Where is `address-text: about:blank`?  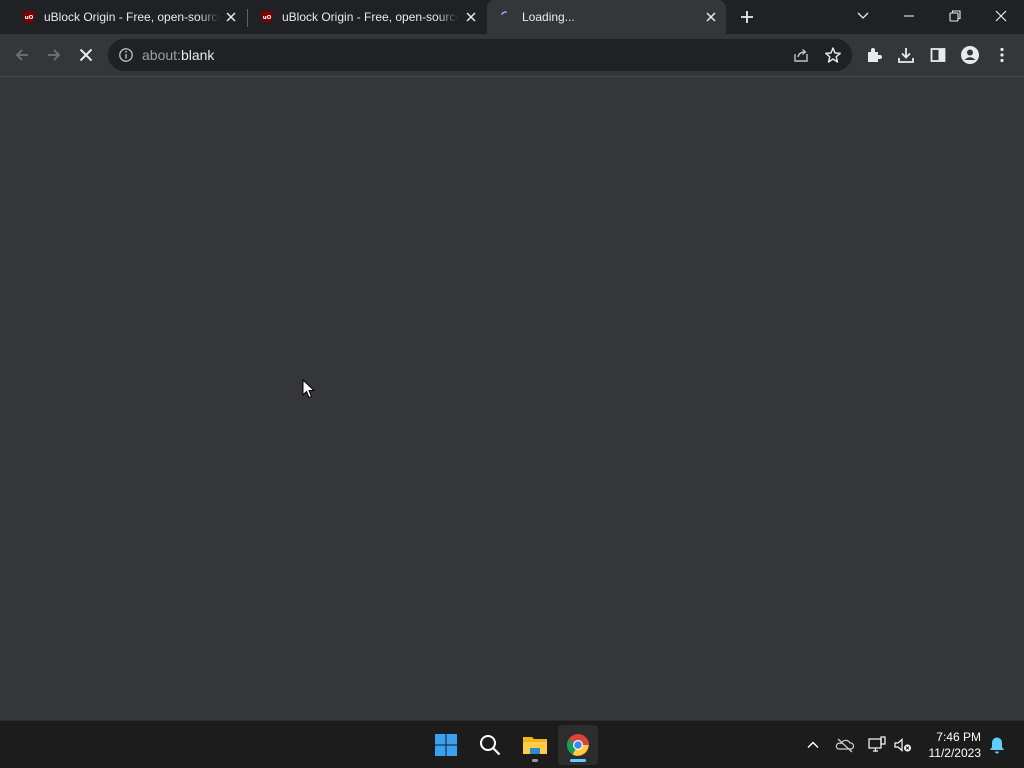 address-text: about:blank is located at coordinates (178, 55).